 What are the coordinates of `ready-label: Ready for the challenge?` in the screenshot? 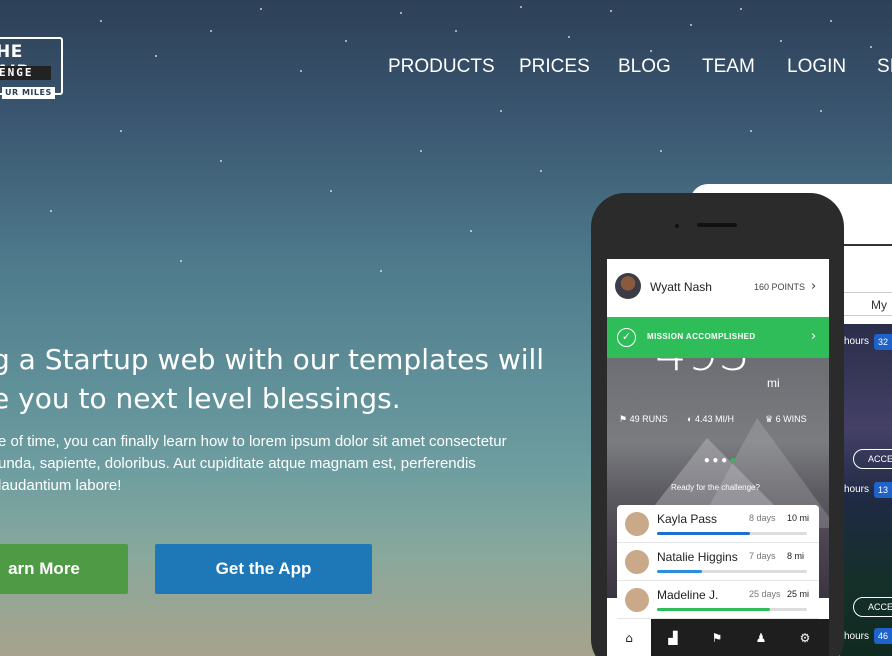 It's located at (715, 487).